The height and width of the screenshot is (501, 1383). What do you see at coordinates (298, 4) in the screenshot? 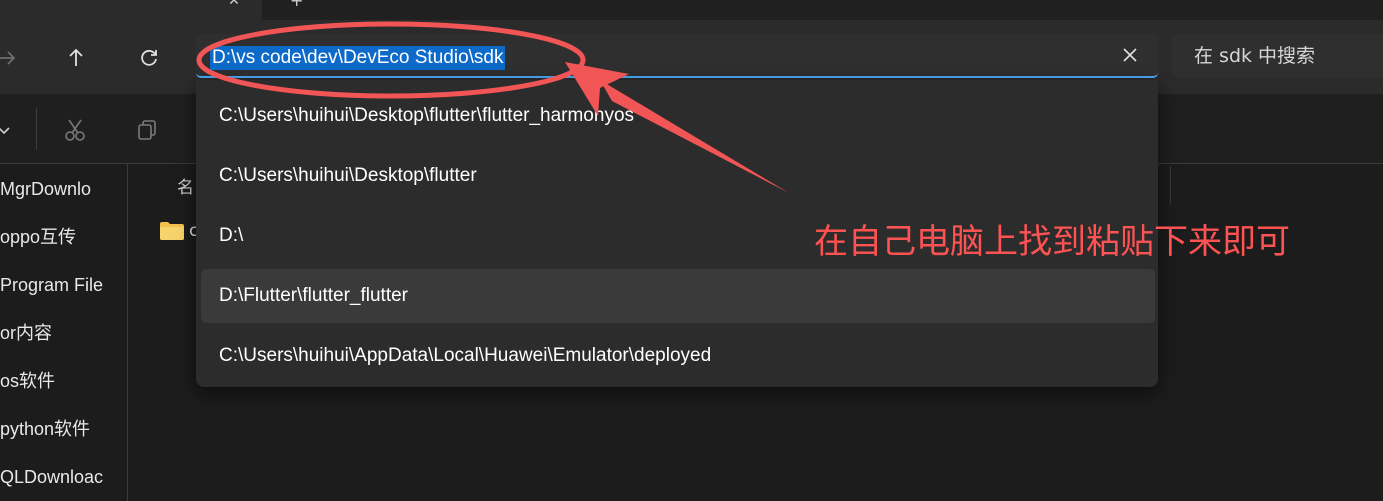
I see `new-tab-icon: +` at bounding box center [298, 4].